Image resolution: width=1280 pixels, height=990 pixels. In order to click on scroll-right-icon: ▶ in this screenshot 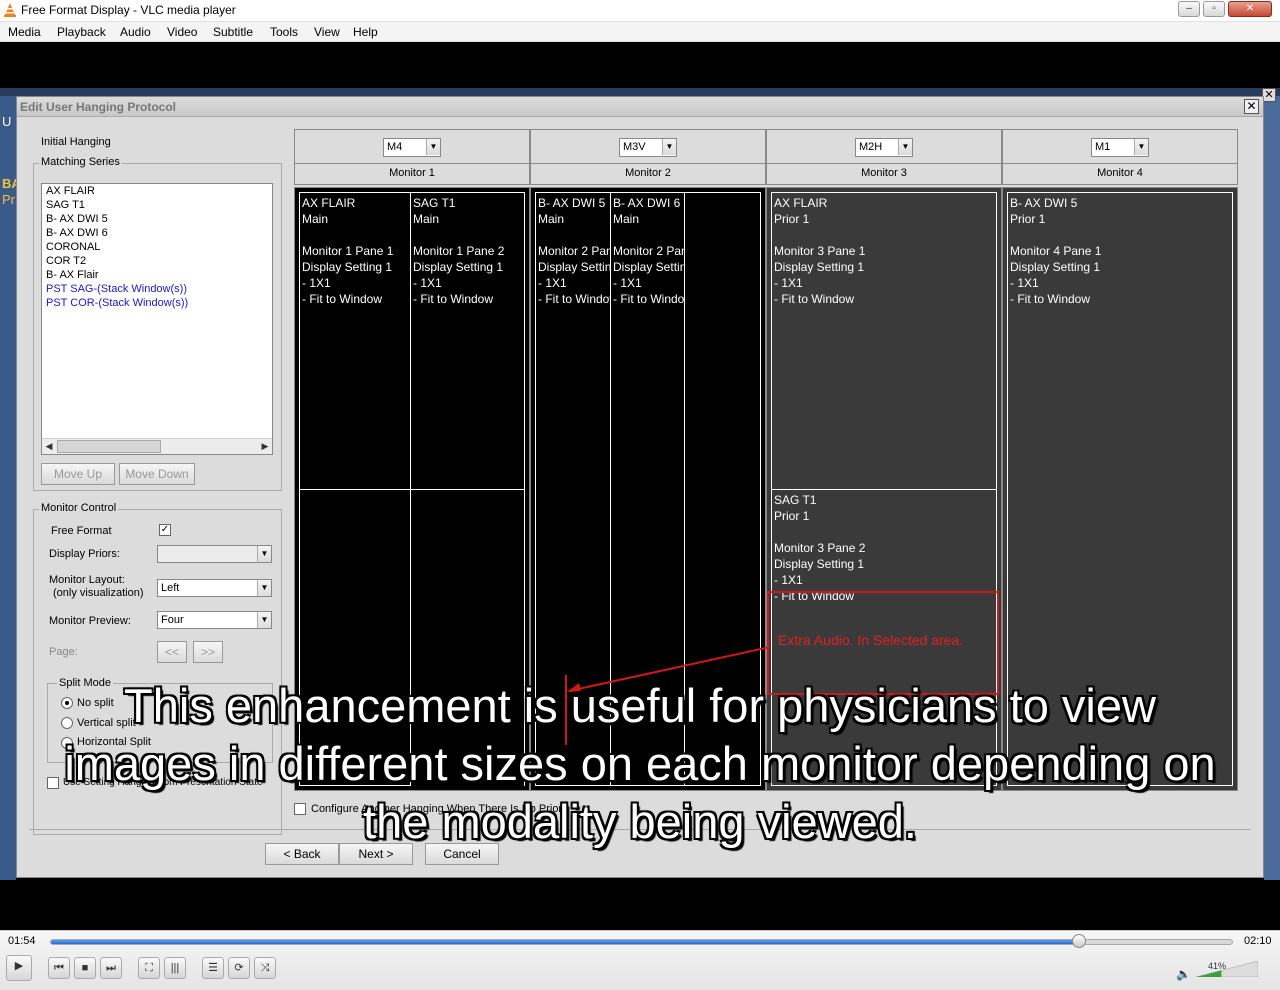, I will do `click(265, 446)`.